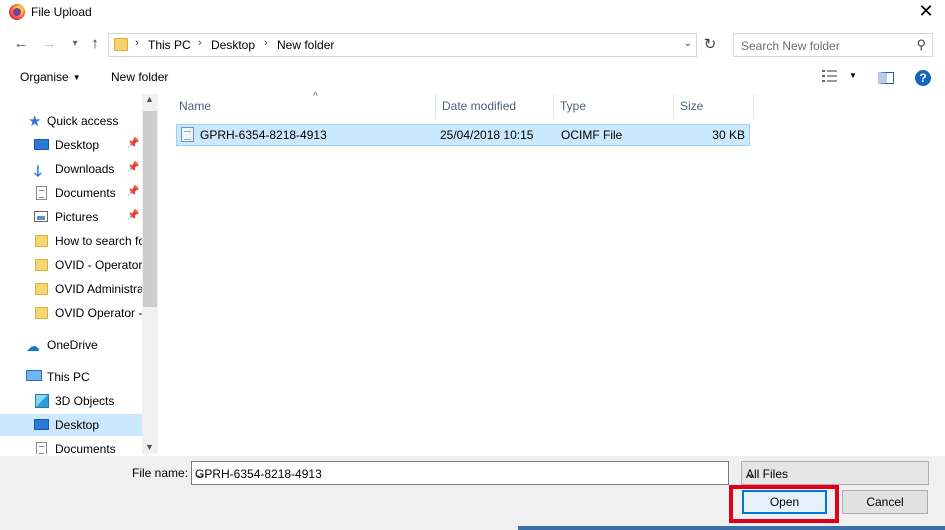 The image size is (945, 530). Describe the element at coordinates (99, 313) in the screenshot. I see `sidebar-item-label: OVID Operator -` at that location.